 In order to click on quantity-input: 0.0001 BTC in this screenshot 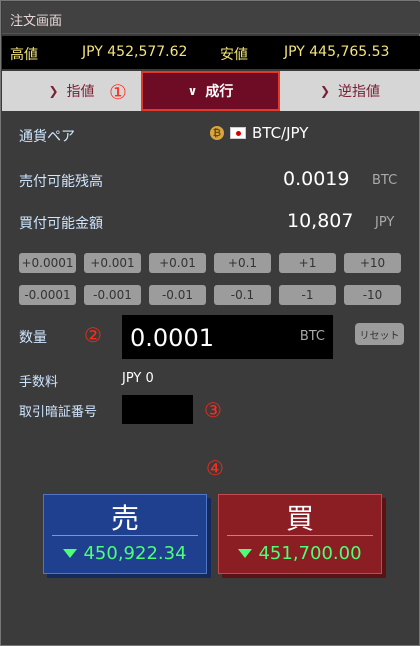, I will do `click(227, 337)`.